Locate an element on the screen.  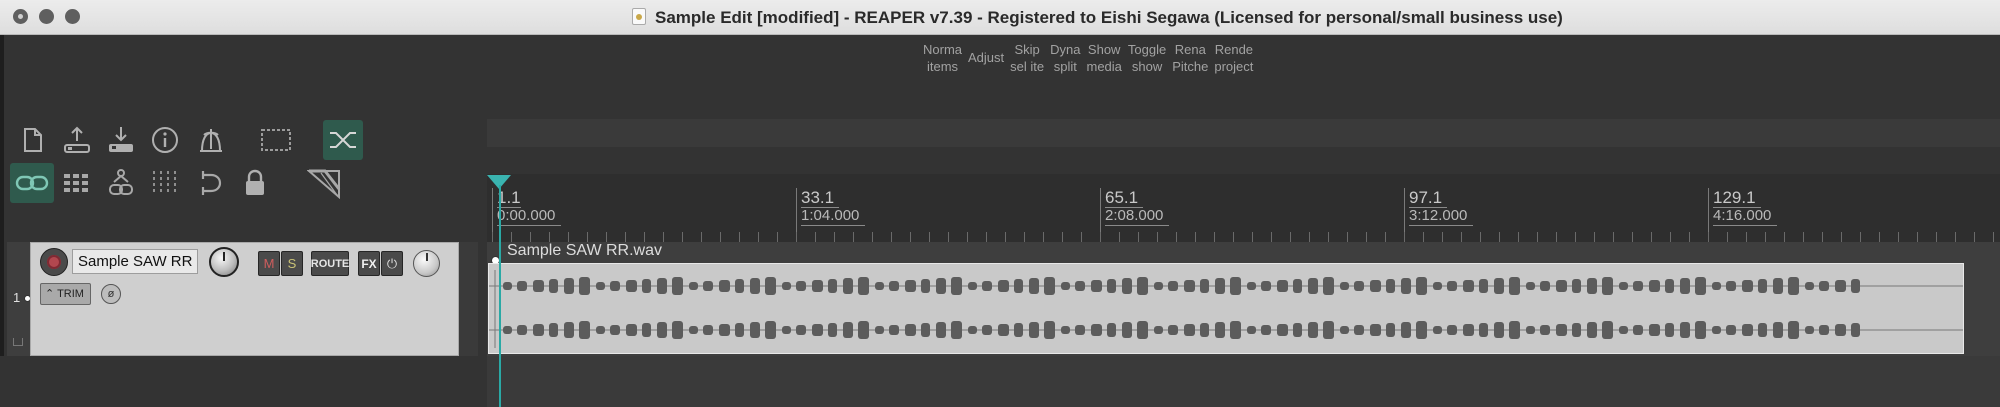
marquee-select-icon is located at coordinates (276, 140).